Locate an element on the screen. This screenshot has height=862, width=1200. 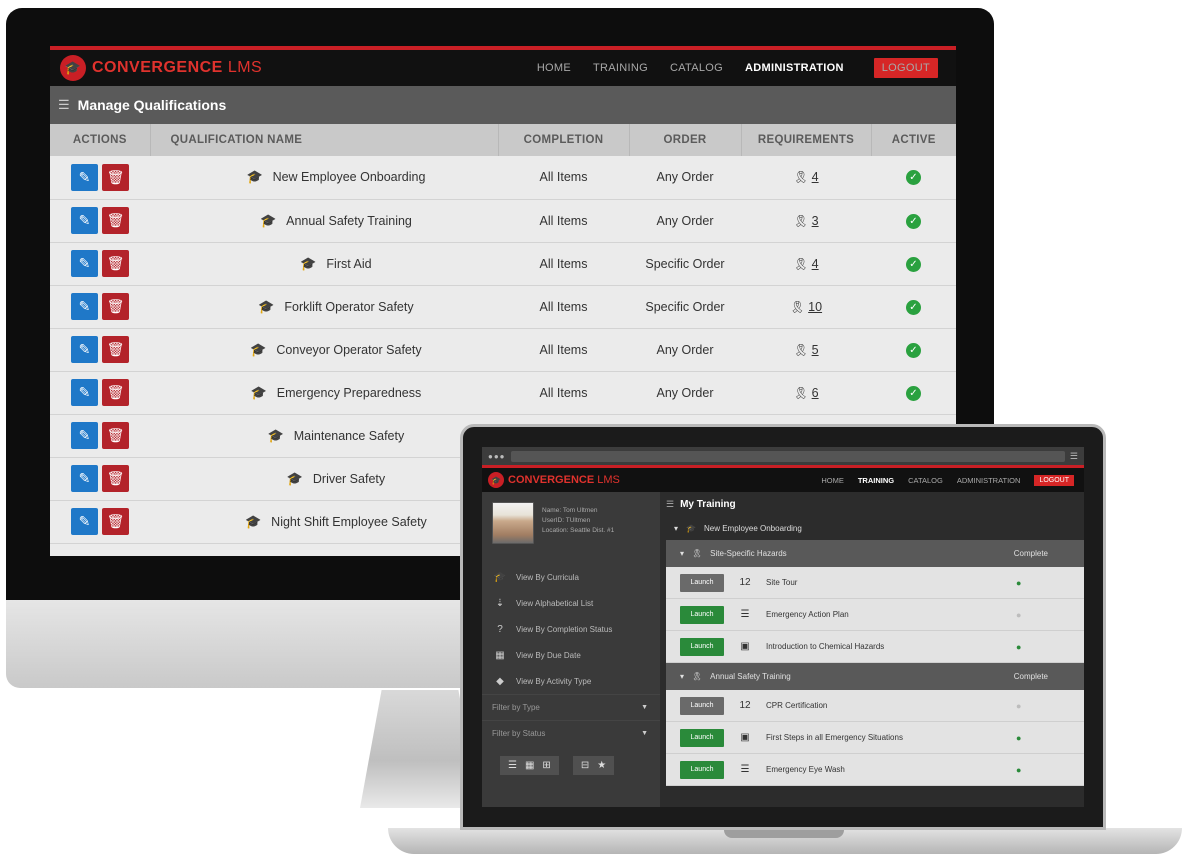
section-header: ▾ 🎗 Annual Safety Training Complete is located at coordinates (875, 676).